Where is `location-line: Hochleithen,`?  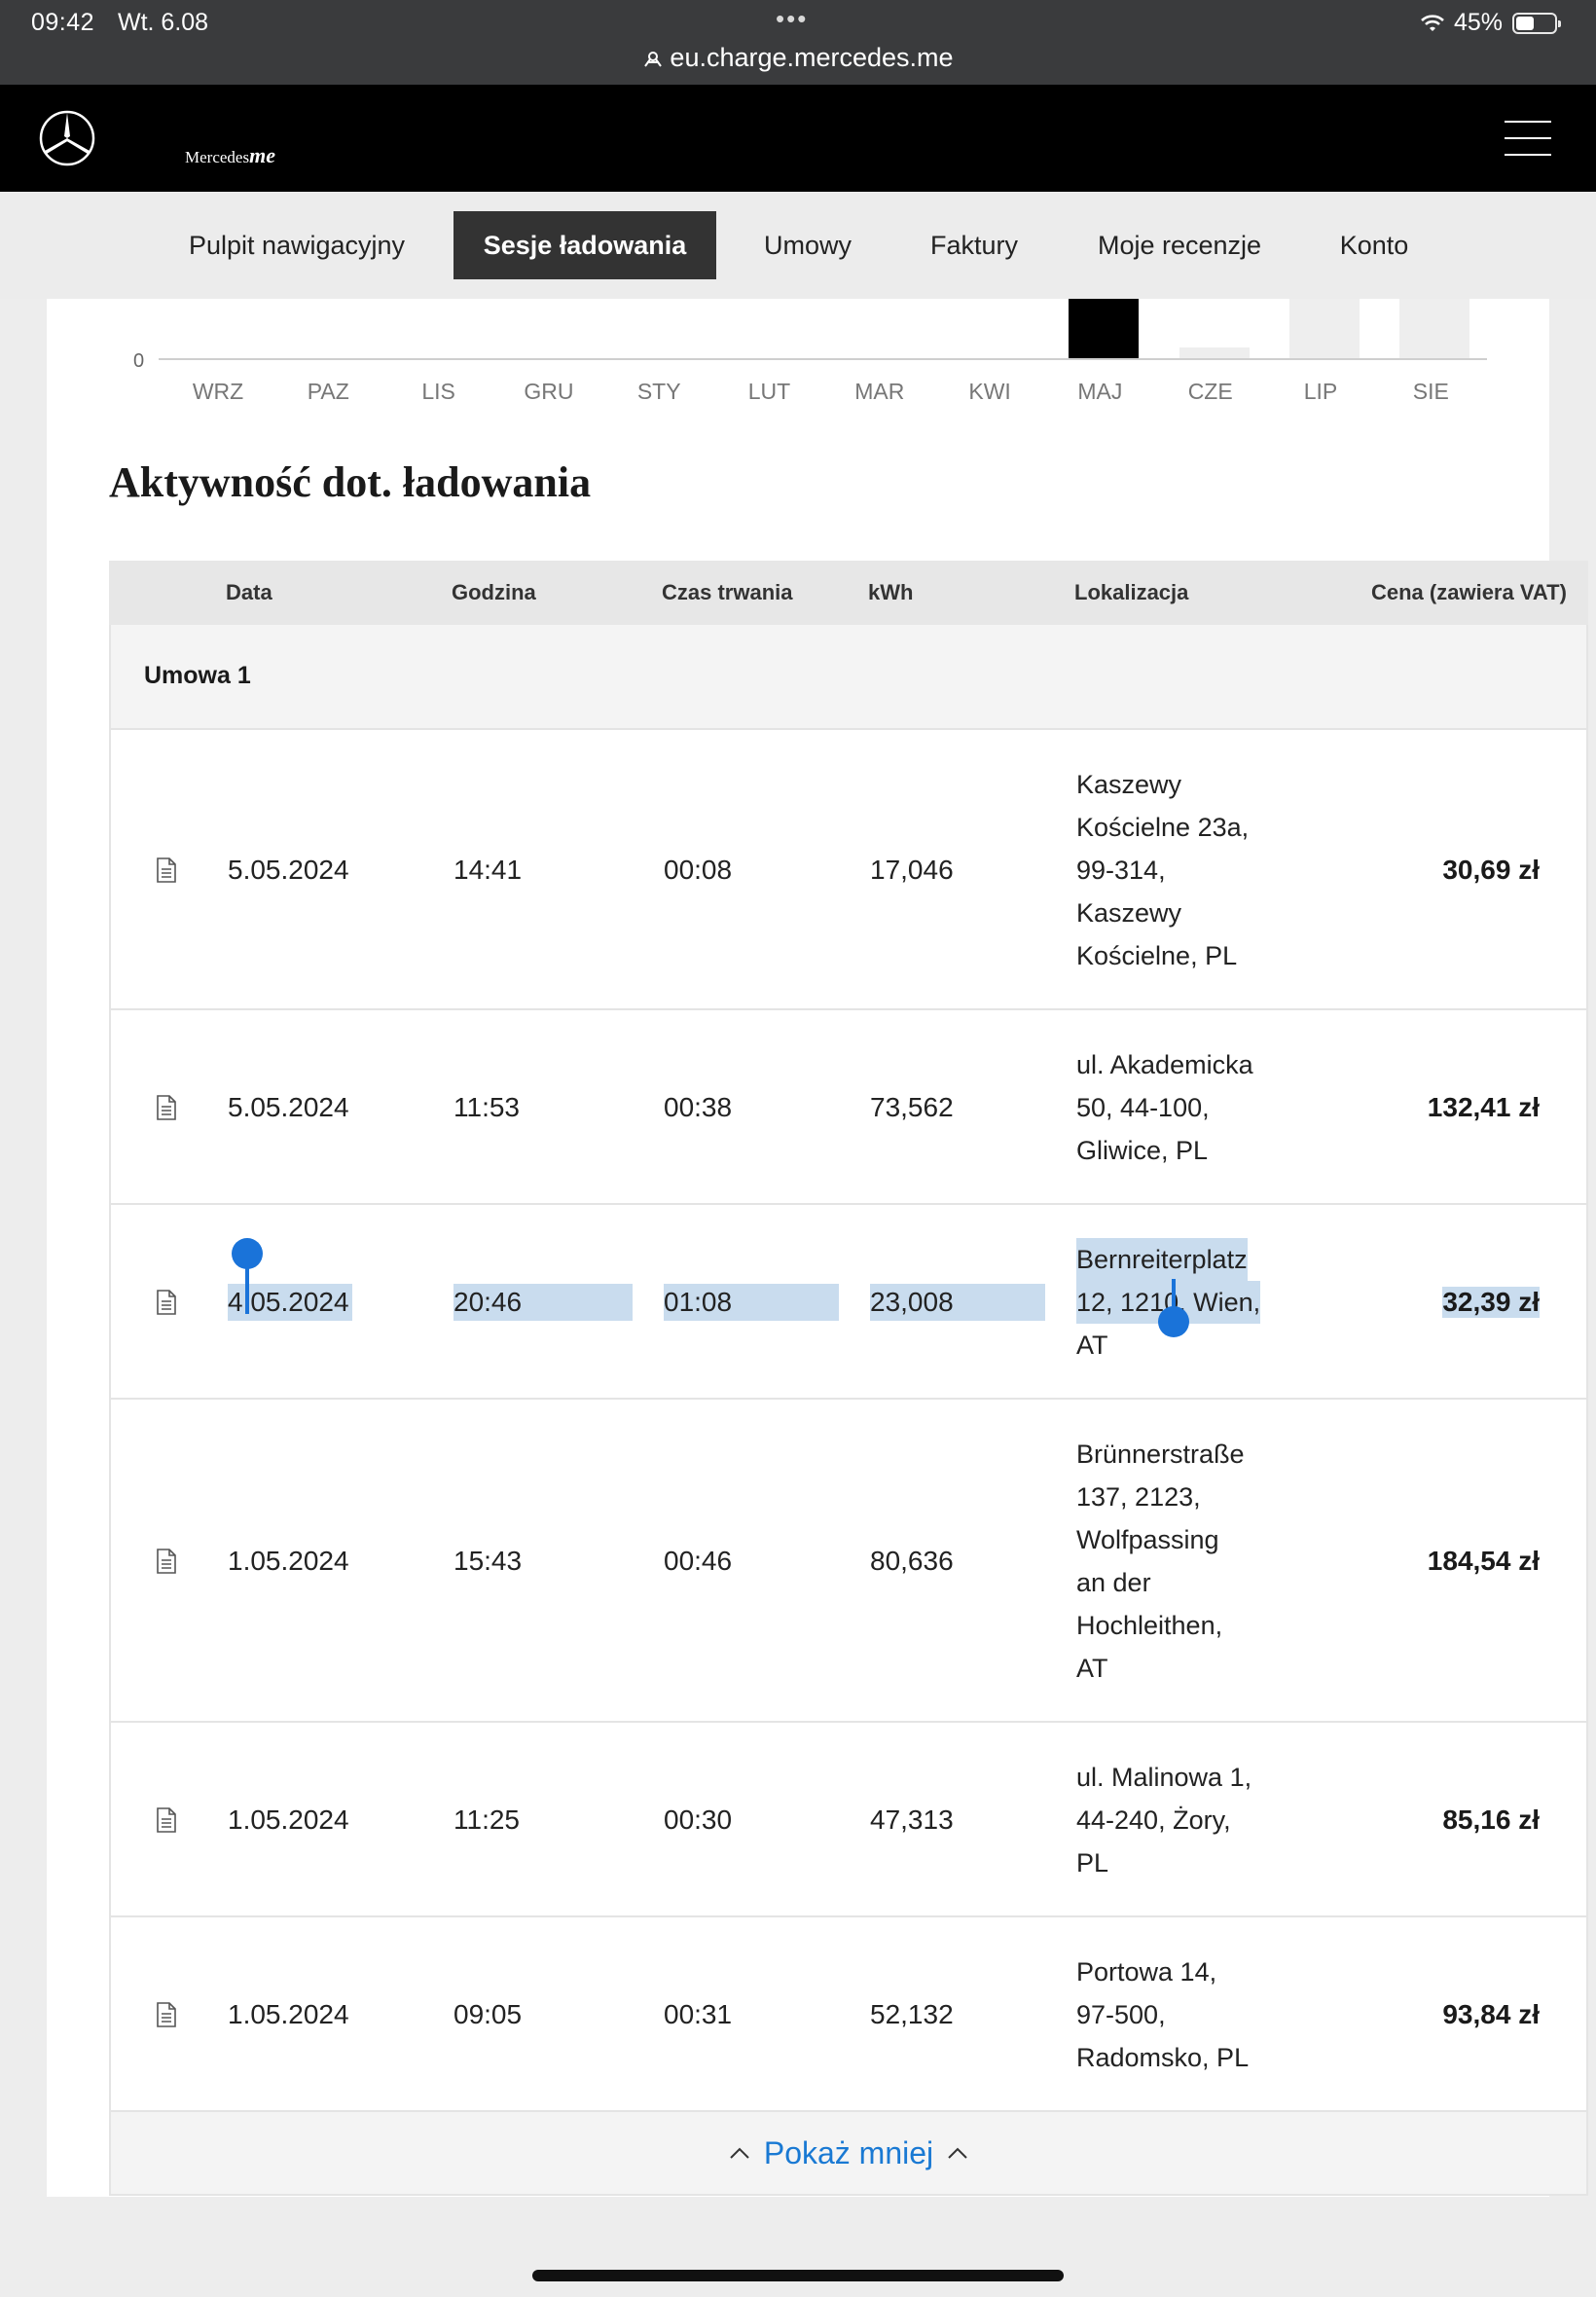
location-line: Hochleithen, is located at coordinates (1149, 1625).